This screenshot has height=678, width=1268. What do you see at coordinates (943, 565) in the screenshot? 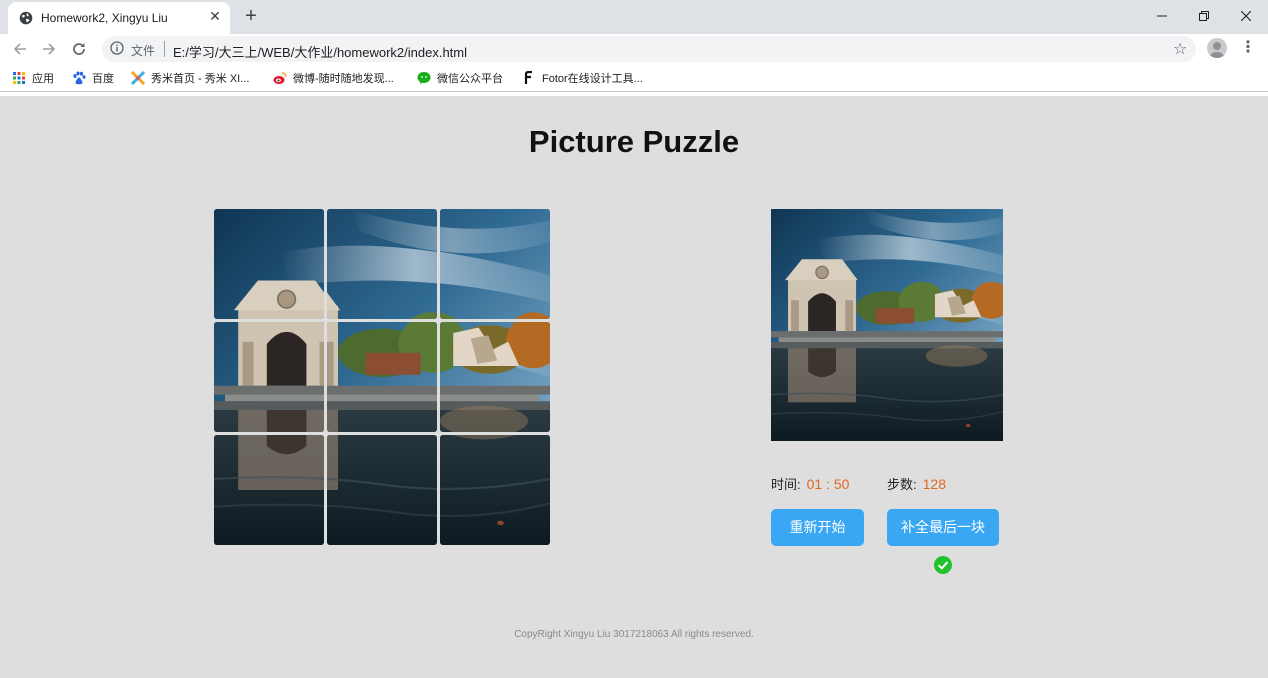
I see `success-check-icon` at bounding box center [943, 565].